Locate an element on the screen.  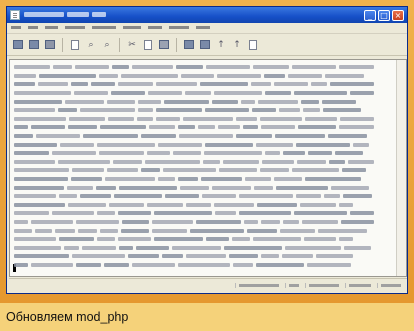
undo-icon is located at coordinates (189, 45).